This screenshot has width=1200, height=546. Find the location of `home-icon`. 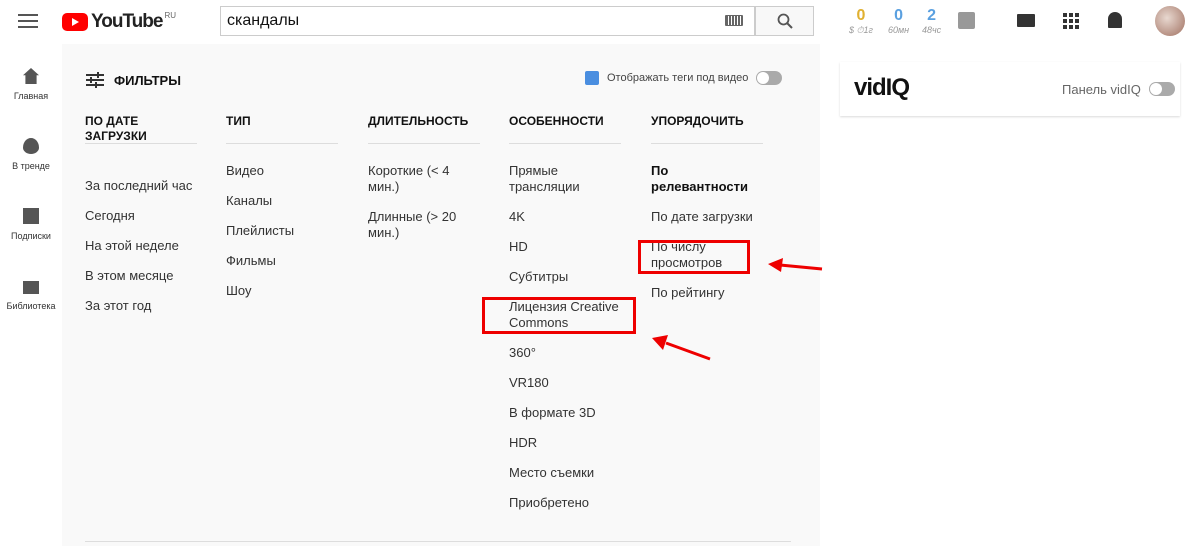

home-icon is located at coordinates (31, 76).